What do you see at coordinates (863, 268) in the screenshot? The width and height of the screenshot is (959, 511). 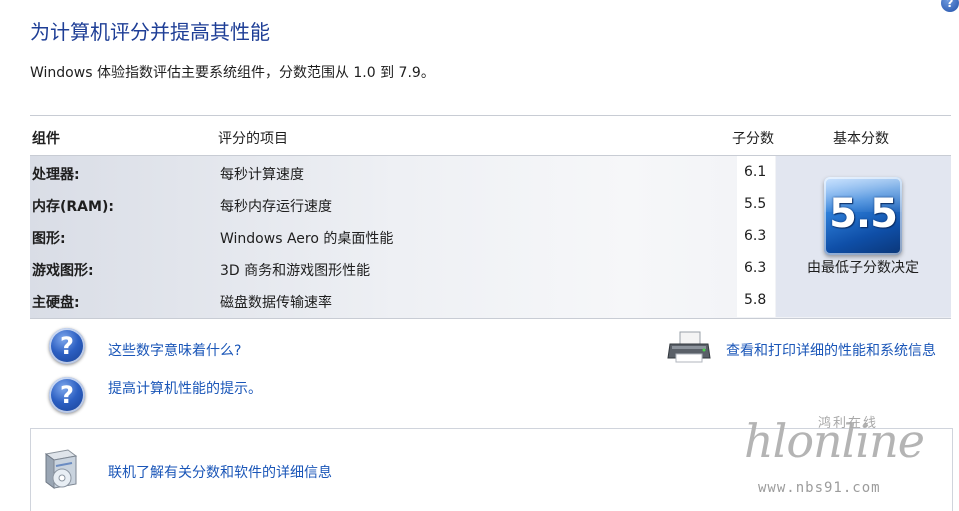 I see `base-score-caption: 由最低子分数决定` at bounding box center [863, 268].